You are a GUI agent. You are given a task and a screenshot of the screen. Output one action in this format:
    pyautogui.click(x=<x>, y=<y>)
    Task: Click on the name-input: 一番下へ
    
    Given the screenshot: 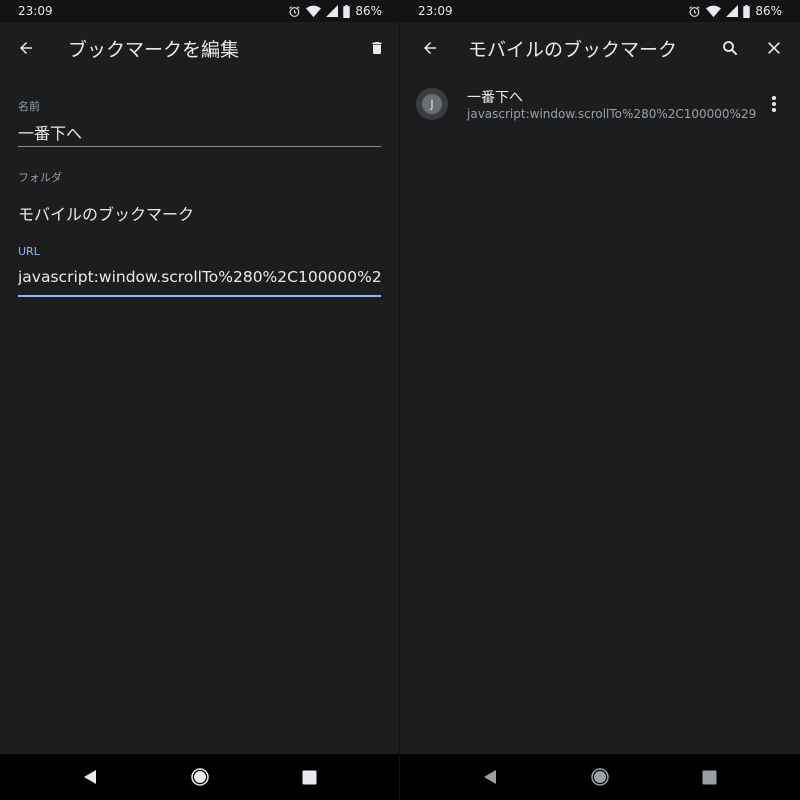 What is the action you would take?
    pyautogui.click(x=199, y=133)
    